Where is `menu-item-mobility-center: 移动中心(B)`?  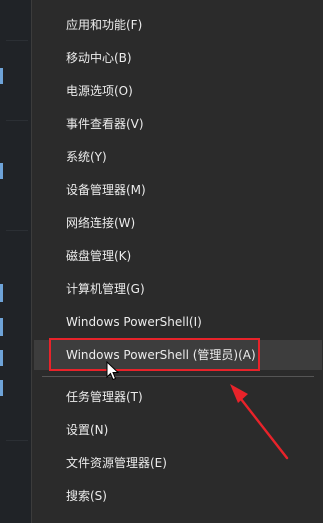
menu-item-mobility-center: 移动中心(B) is located at coordinates (178, 58).